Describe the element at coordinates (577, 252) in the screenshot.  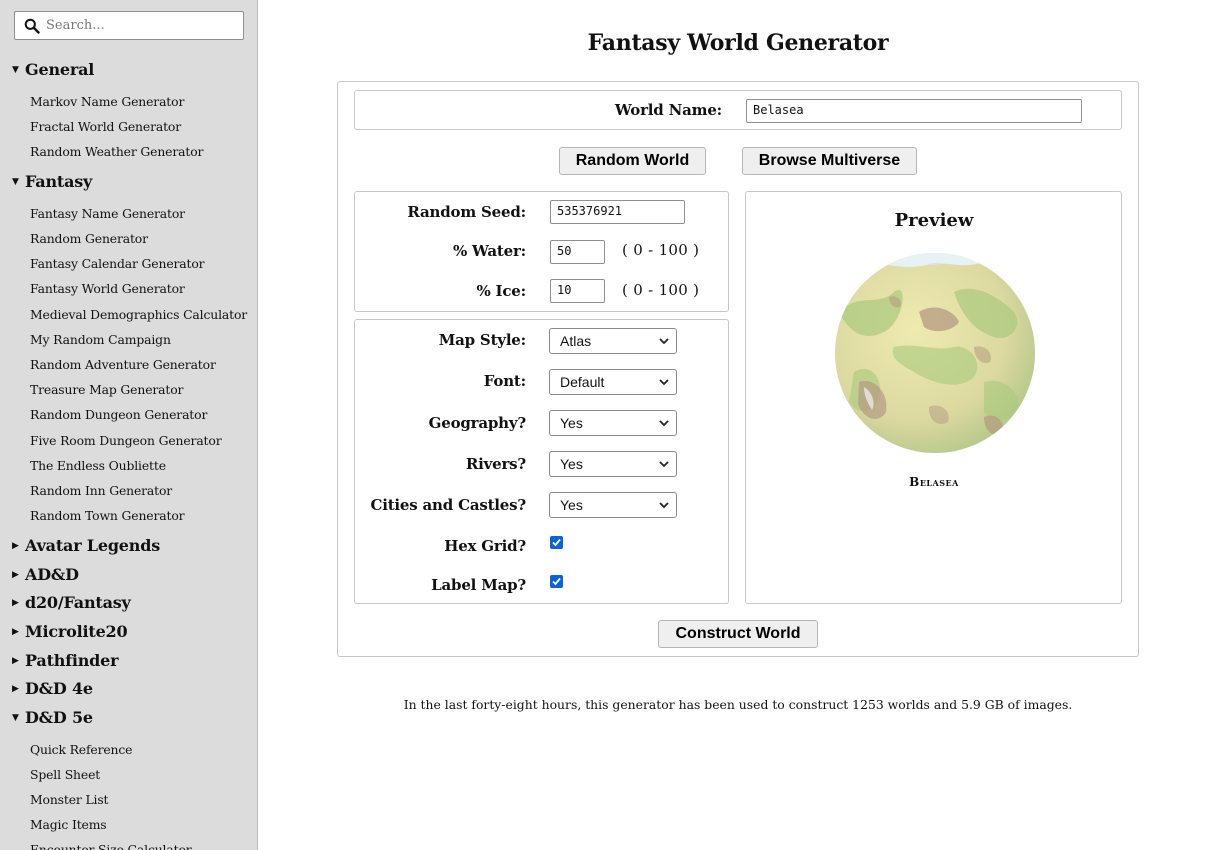
I see `water-input: 50` at that location.